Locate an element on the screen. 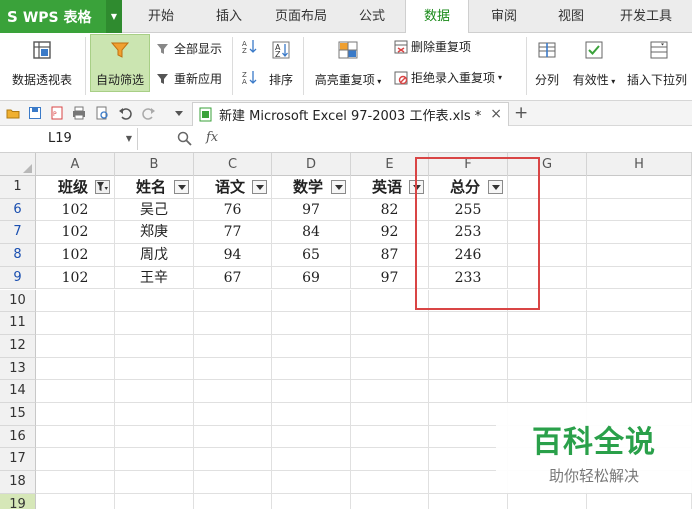 This screenshot has width=692, height=509. save-icon is located at coordinates (35, 113).